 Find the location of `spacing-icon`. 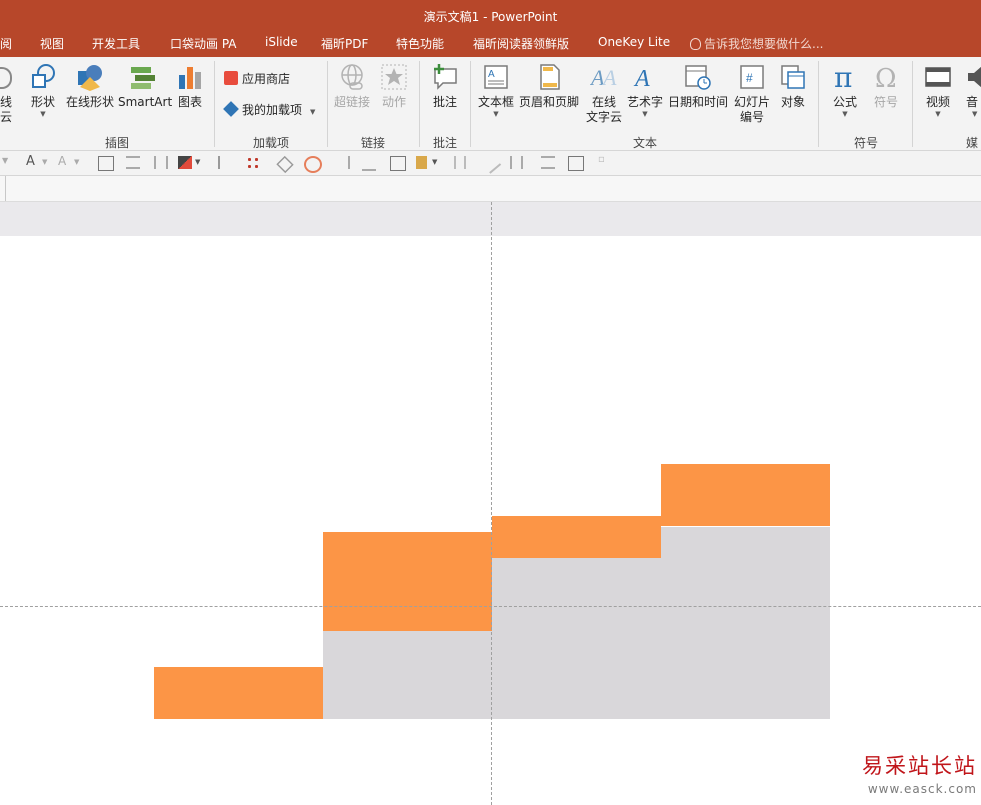

spacing-icon is located at coordinates (460, 162).